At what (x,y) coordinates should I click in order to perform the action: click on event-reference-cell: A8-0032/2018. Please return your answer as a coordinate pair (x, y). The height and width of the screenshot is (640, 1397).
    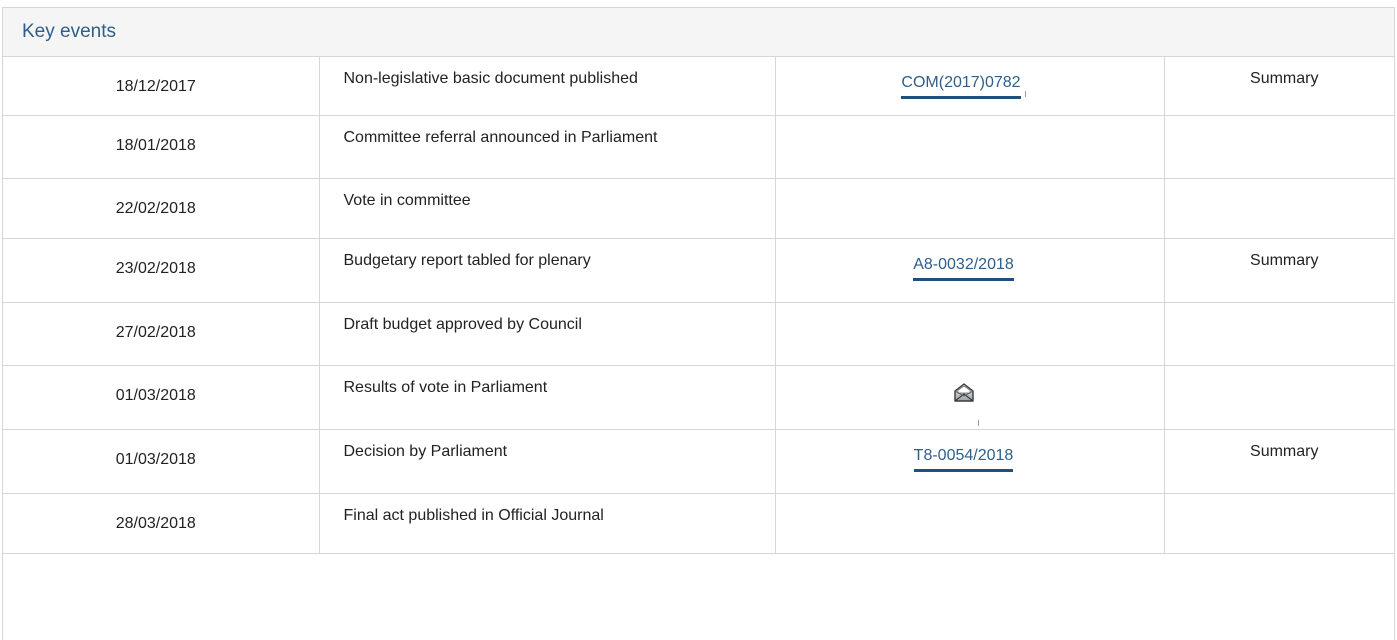
    Looking at the image, I should click on (970, 270).